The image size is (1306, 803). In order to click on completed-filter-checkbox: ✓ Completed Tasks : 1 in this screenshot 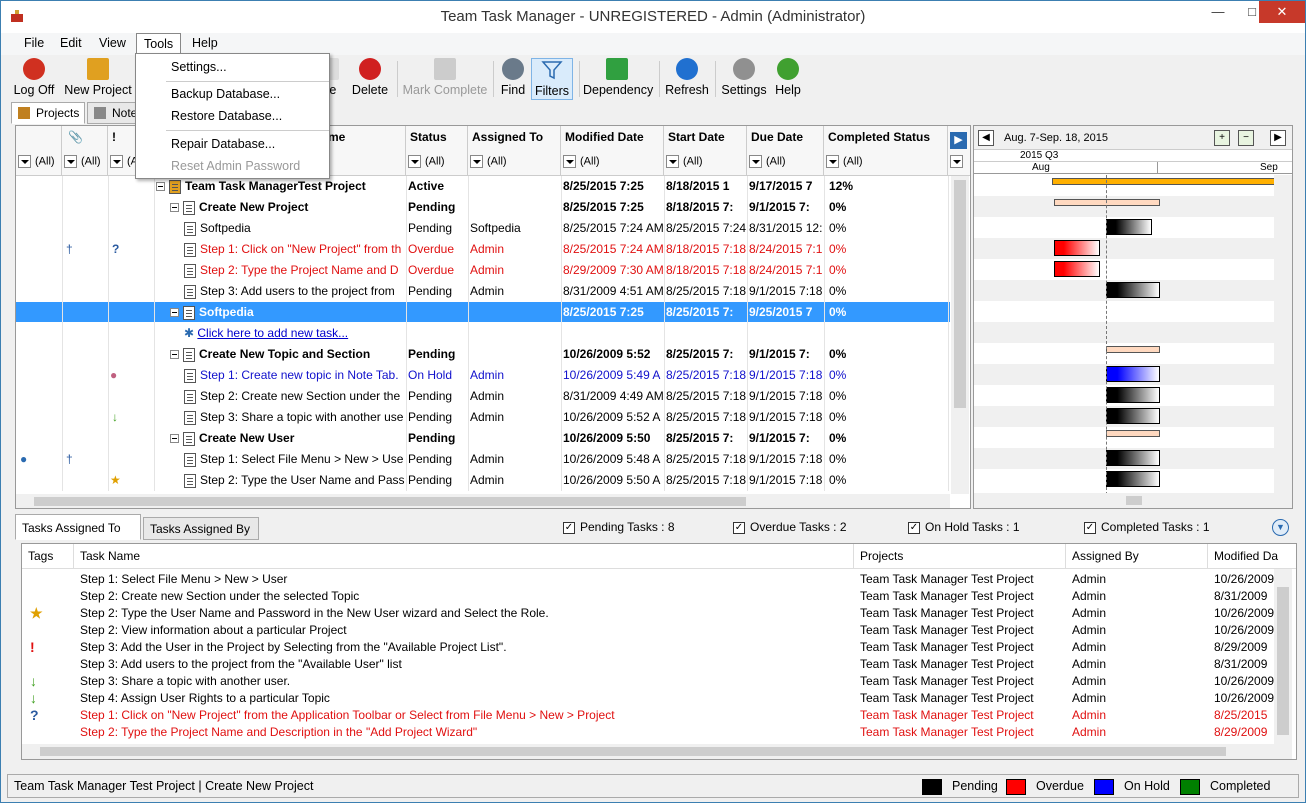, I will do `click(1147, 527)`.